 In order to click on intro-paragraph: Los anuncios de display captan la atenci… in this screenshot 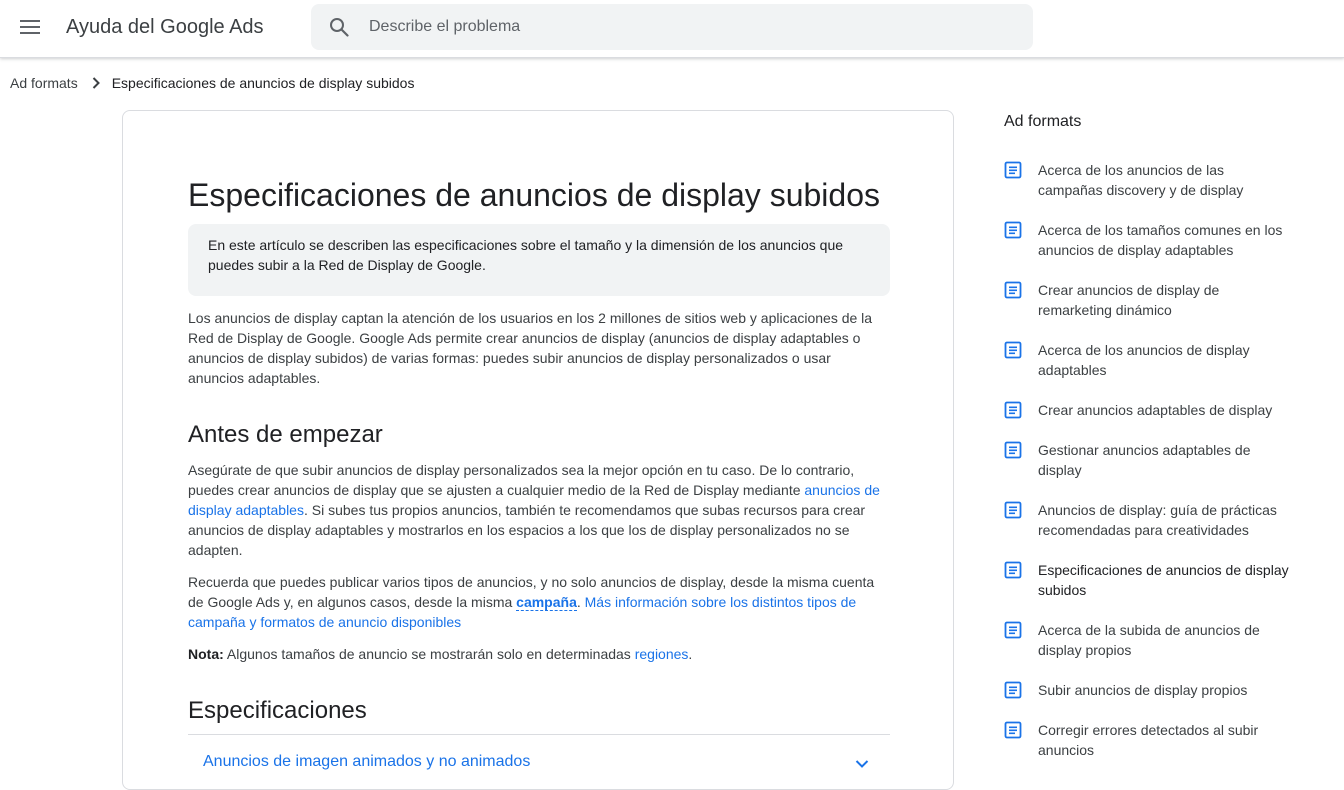, I will do `click(530, 348)`.